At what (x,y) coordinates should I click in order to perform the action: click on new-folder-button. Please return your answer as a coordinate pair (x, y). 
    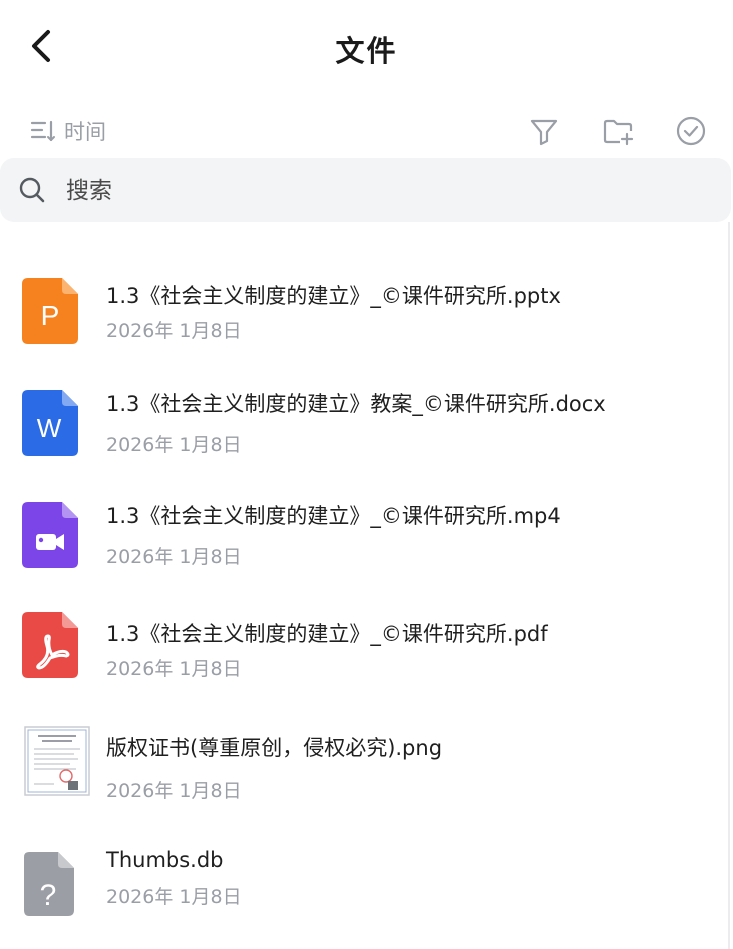
    Looking at the image, I should click on (618, 131).